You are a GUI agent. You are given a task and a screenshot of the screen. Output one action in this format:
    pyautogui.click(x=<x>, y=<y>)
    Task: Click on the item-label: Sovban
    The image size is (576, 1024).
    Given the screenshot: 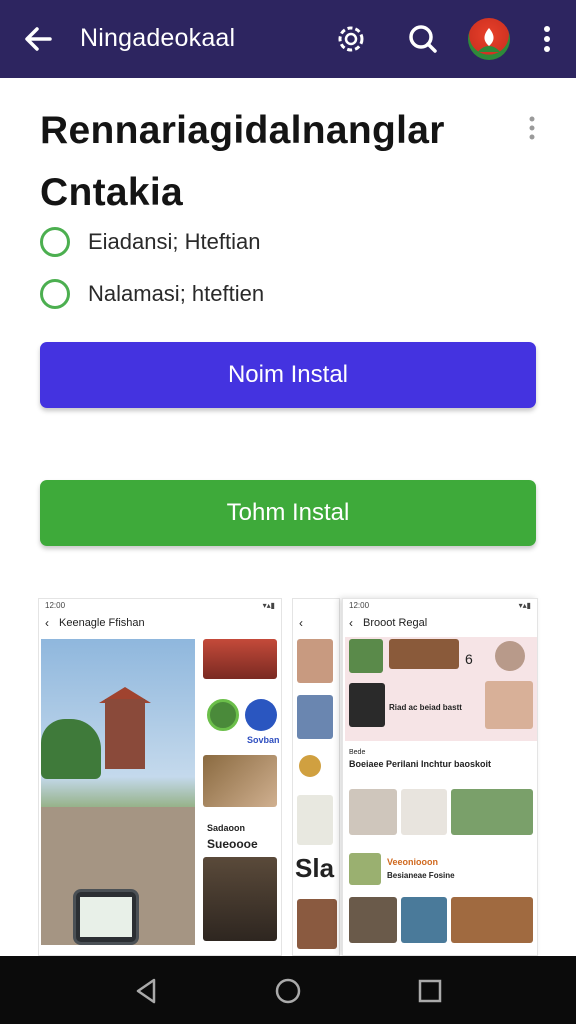 What is the action you would take?
    pyautogui.click(x=263, y=740)
    